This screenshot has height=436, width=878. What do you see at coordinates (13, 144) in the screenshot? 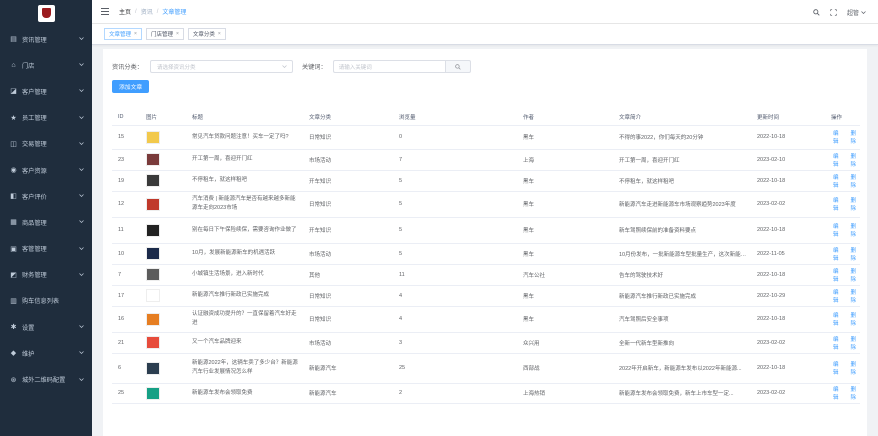
I see `trade-icon: ◫` at bounding box center [13, 144].